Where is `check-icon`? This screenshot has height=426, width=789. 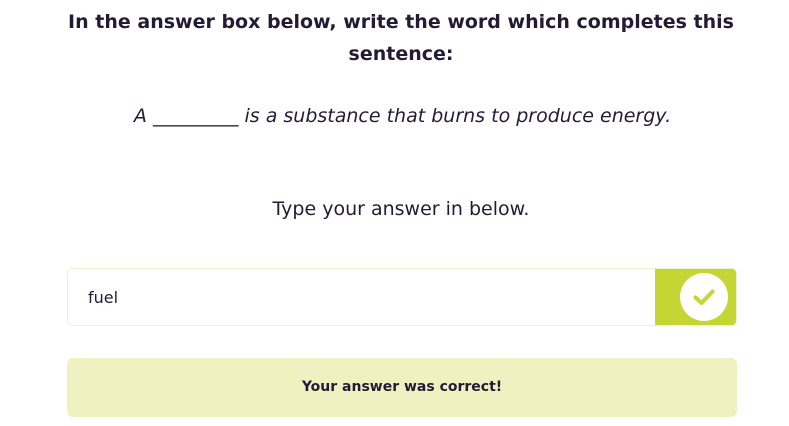 check-icon is located at coordinates (704, 297).